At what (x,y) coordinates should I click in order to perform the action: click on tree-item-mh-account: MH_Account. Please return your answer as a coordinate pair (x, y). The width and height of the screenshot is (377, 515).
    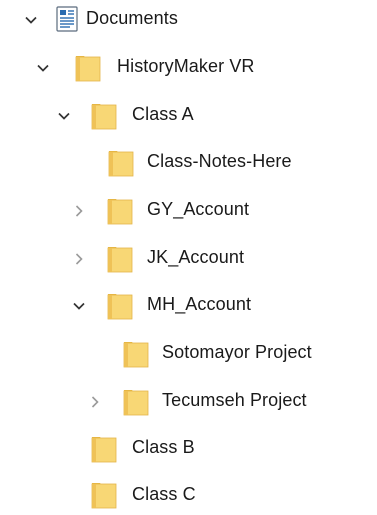
    Looking at the image, I should click on (188, 305).